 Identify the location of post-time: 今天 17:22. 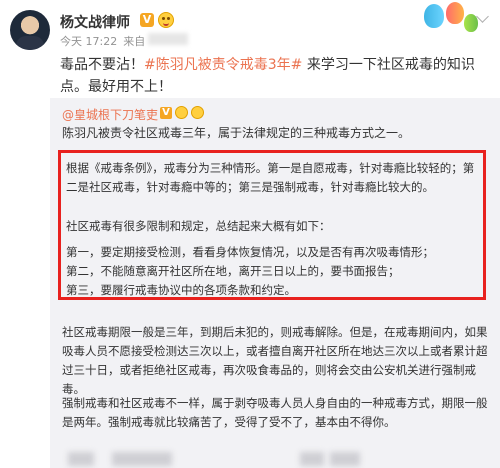
(88, 41).